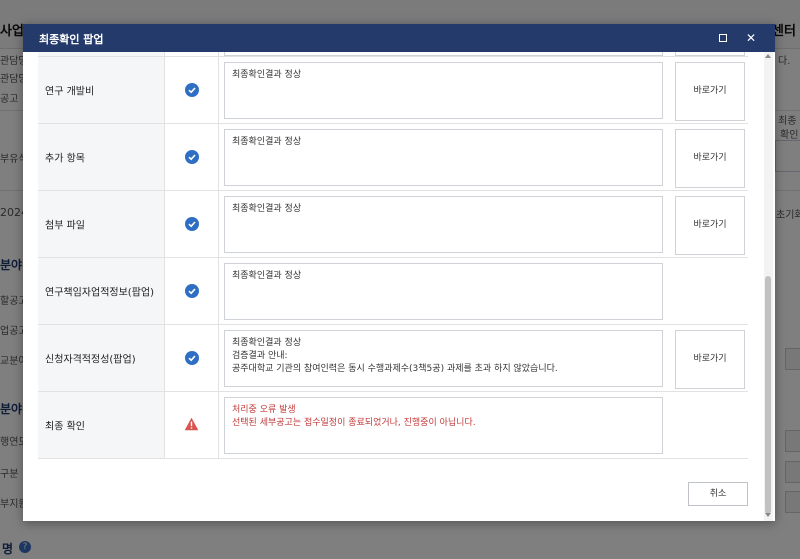  I want to click on table-row: 연구책임자업적정보(팝업) 최종확인결과 정상, so click(393, 291).